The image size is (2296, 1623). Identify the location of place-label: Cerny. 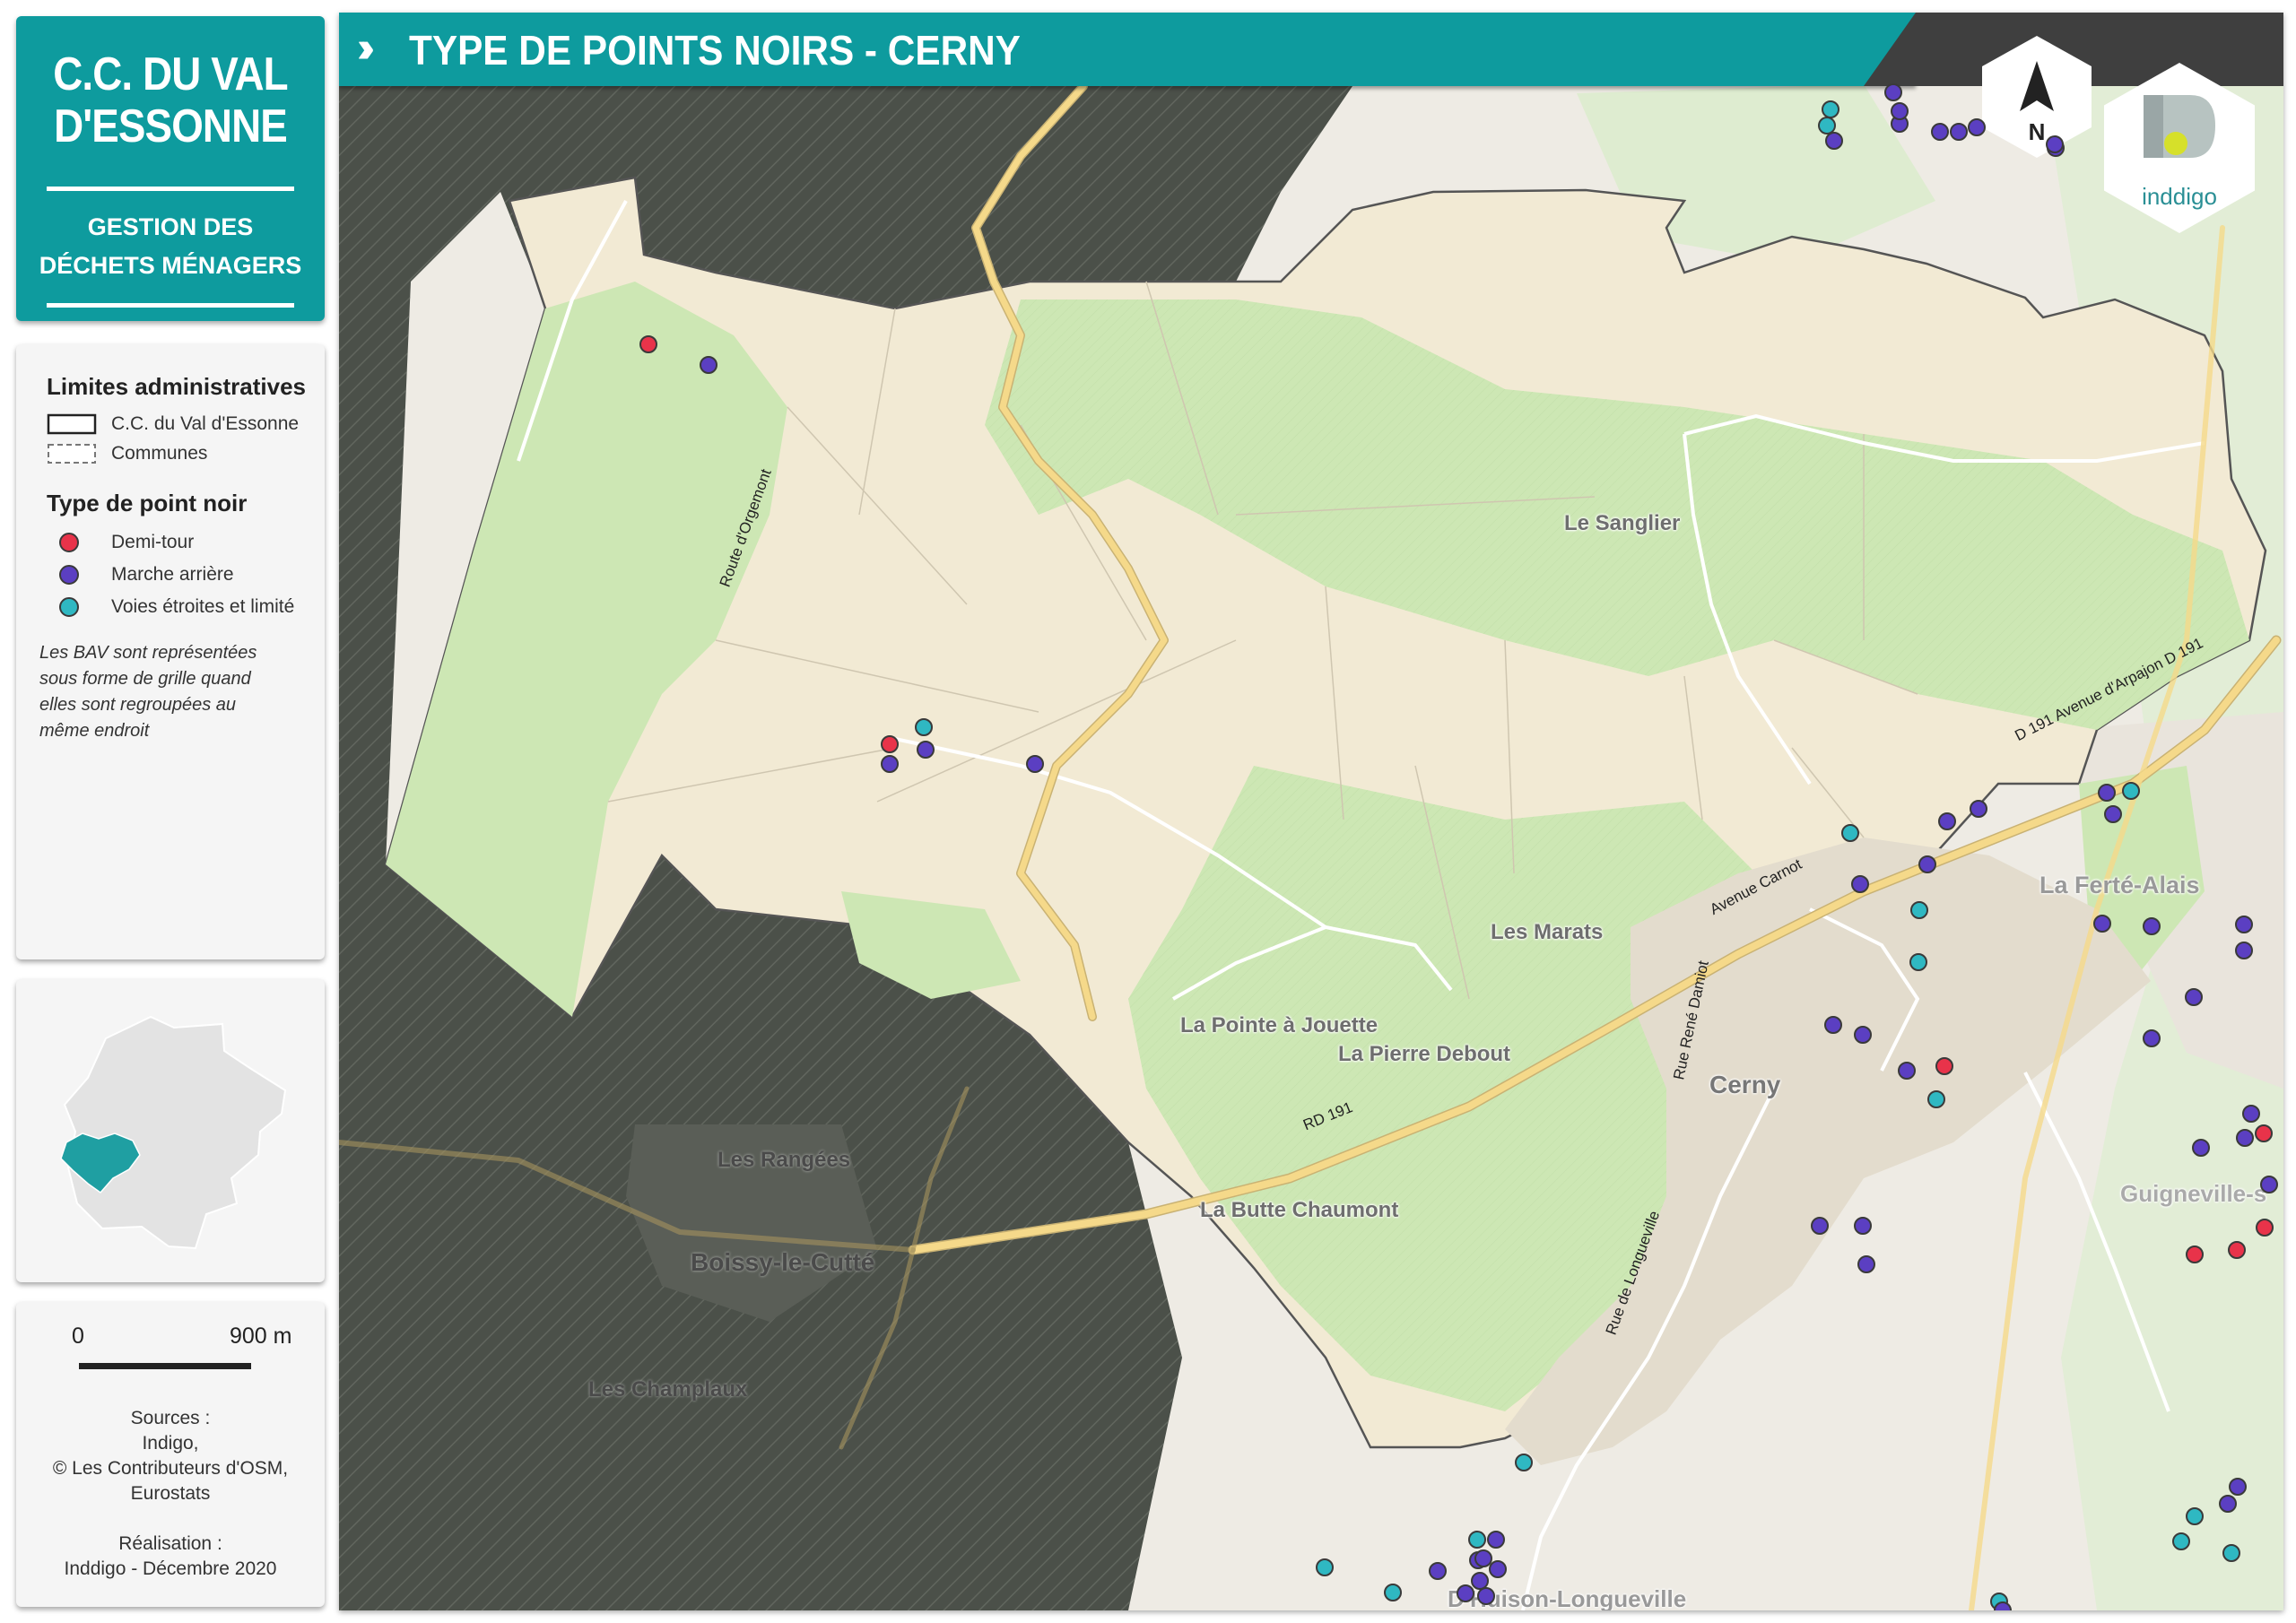
(1745, 1084).